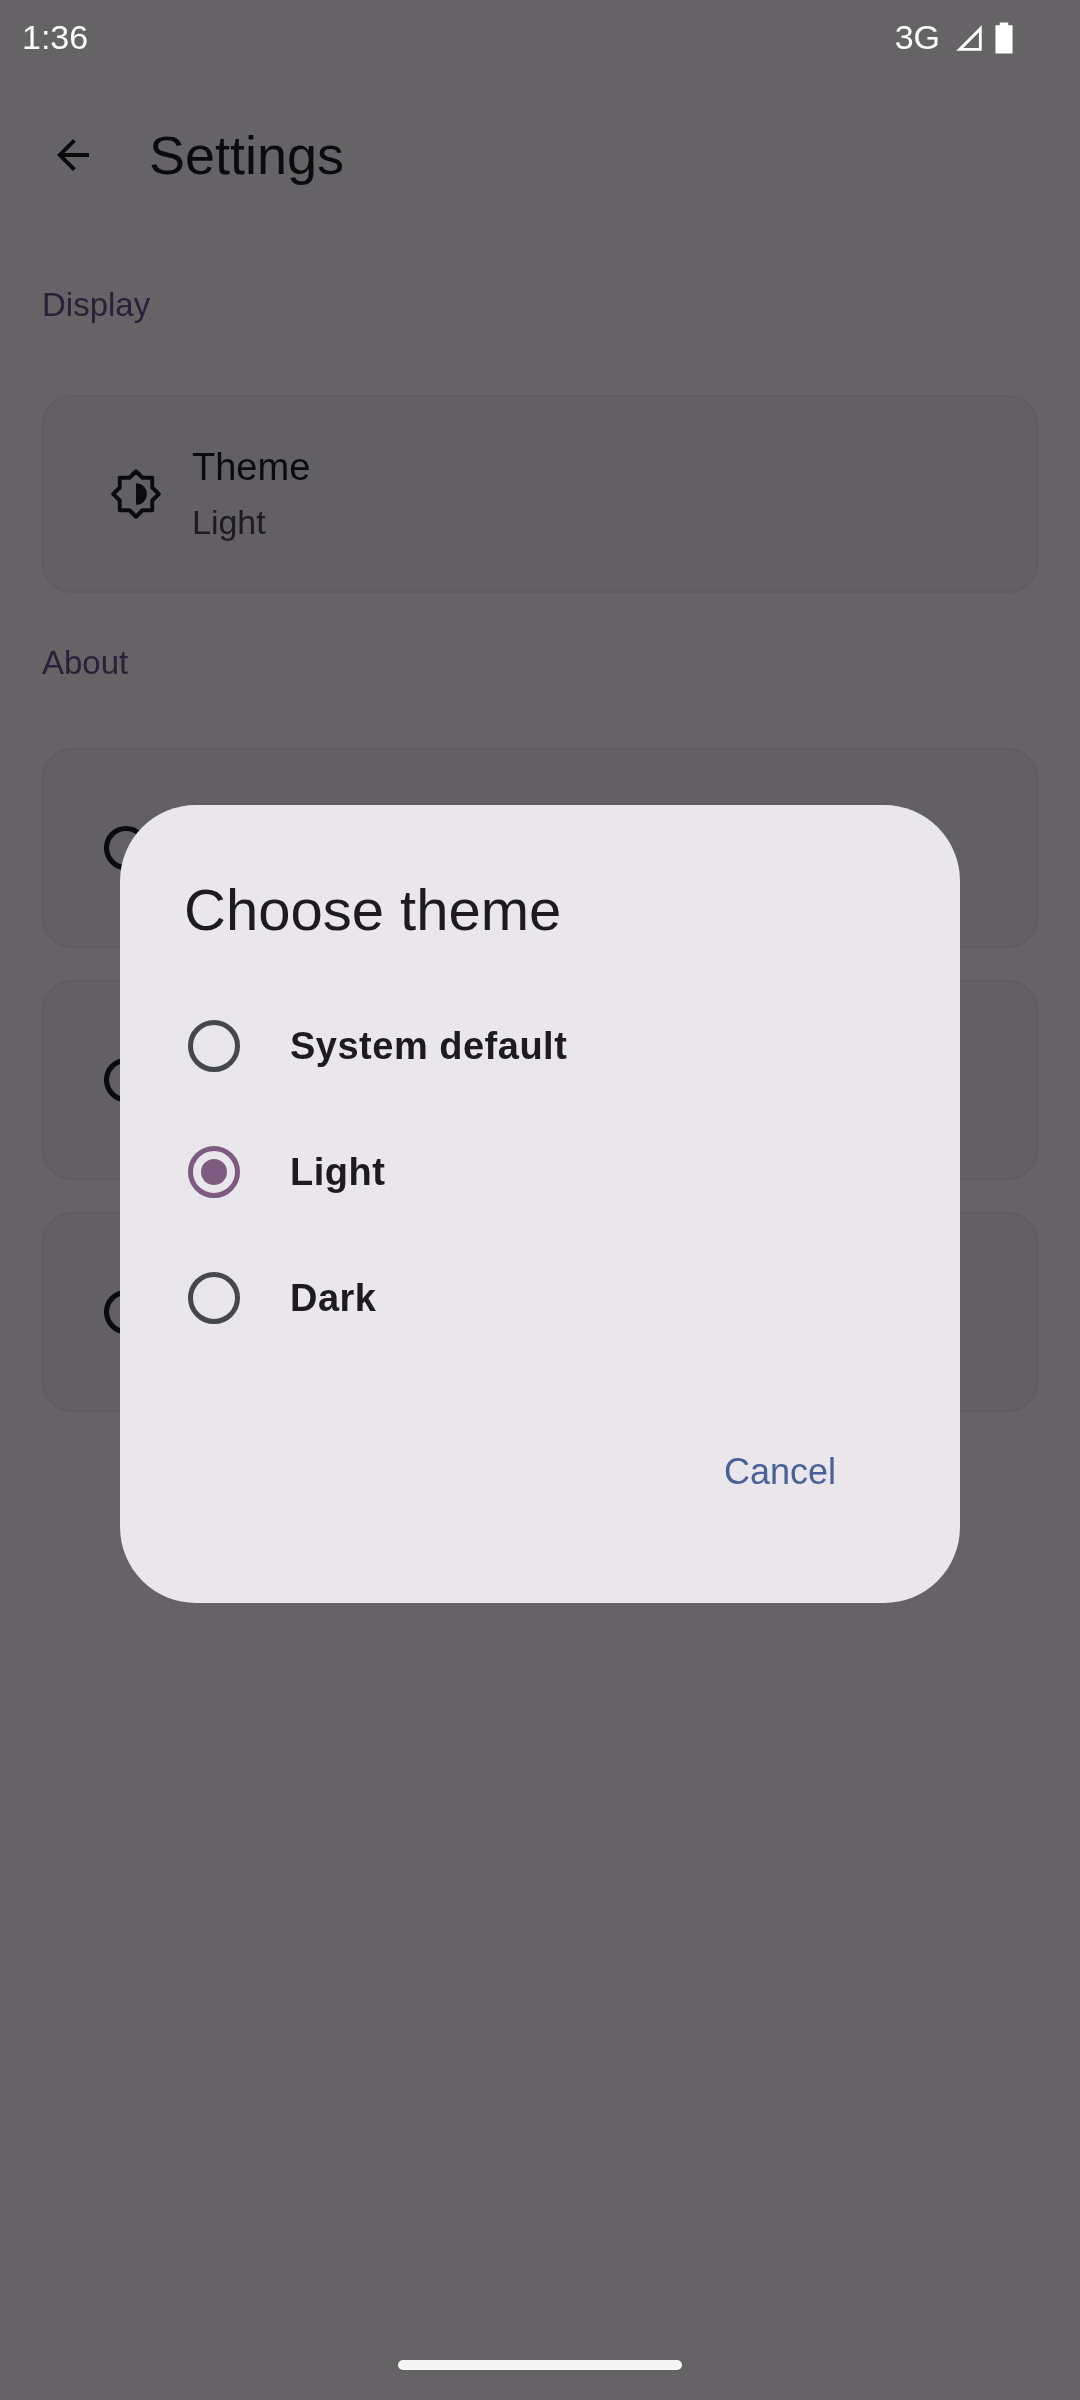 This screenshot has height=2400, width=1080. What do you see at coordinates (55, 37) in the screenshot?
I see `status-time: 1:36` at bounding box center [55, 37].